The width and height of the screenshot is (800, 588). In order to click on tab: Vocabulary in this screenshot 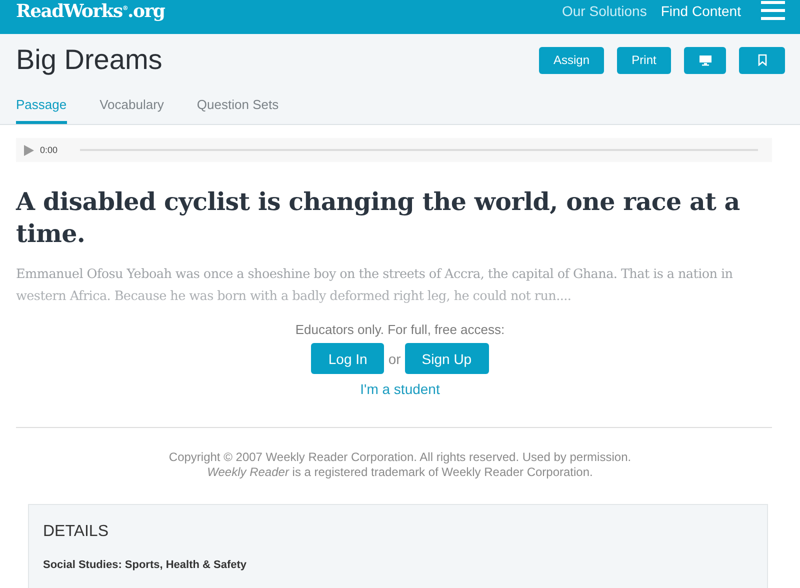, I will do `click(132, 110)`.